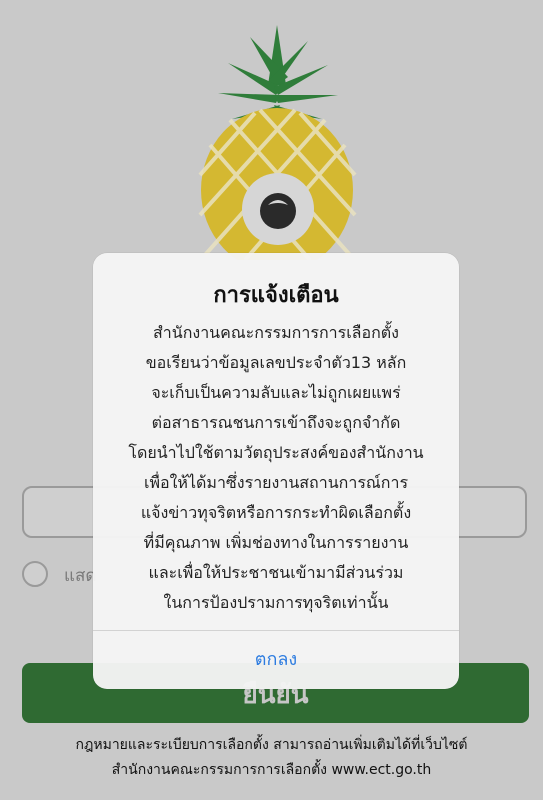 The width and height of the screenshot is (543, 800). Describe the element at coordinates (276, 452) in the screenshot. I see `alert-line: โดยนำไปใช้ตามวัตถุประสงค์ของสำนักงาน` at that location.